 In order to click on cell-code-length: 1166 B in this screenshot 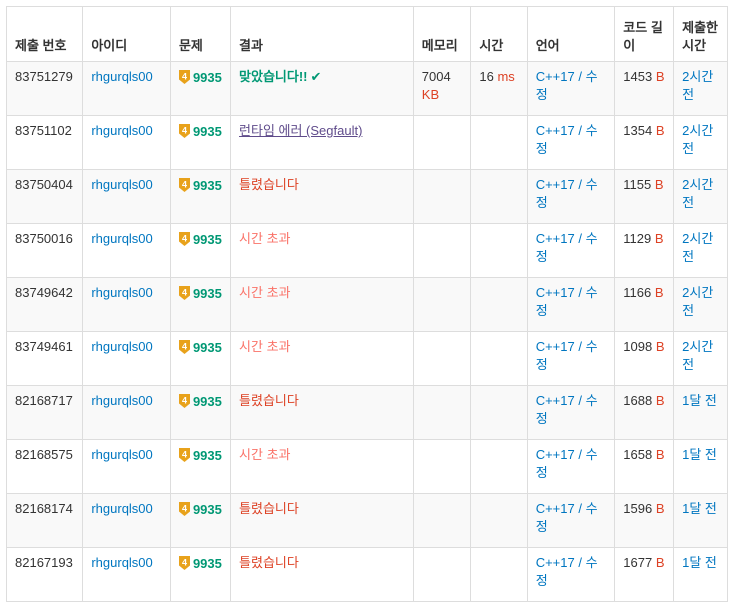, I will do `click(644, 304)`.